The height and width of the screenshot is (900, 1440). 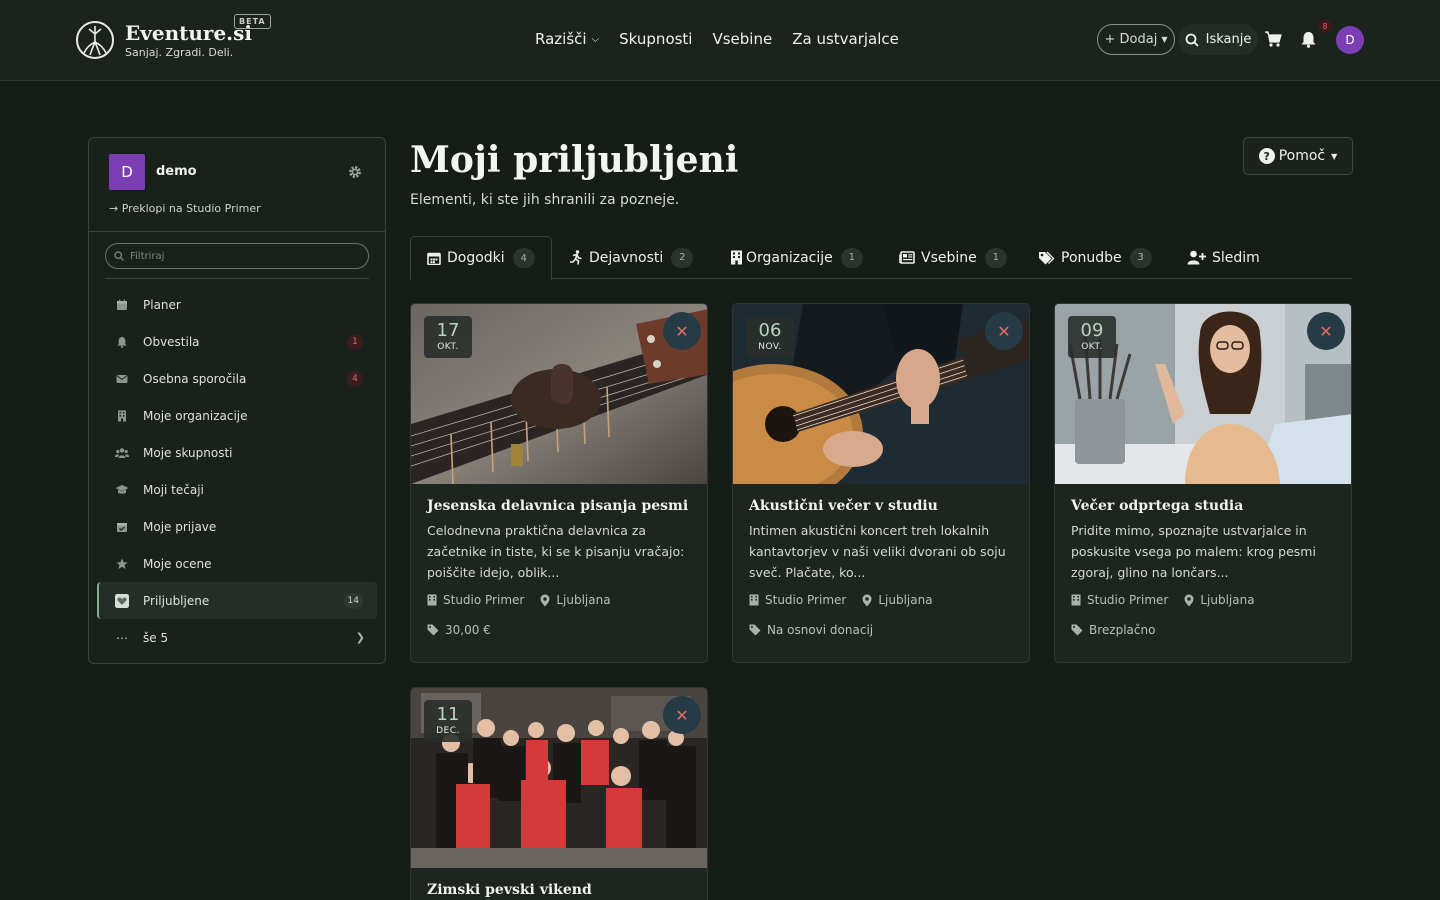 What do you see at coordinates (559, 890) in the screenshot?
I see `event-title: Zimski pevski vikend` at bounding box center [559, 890].